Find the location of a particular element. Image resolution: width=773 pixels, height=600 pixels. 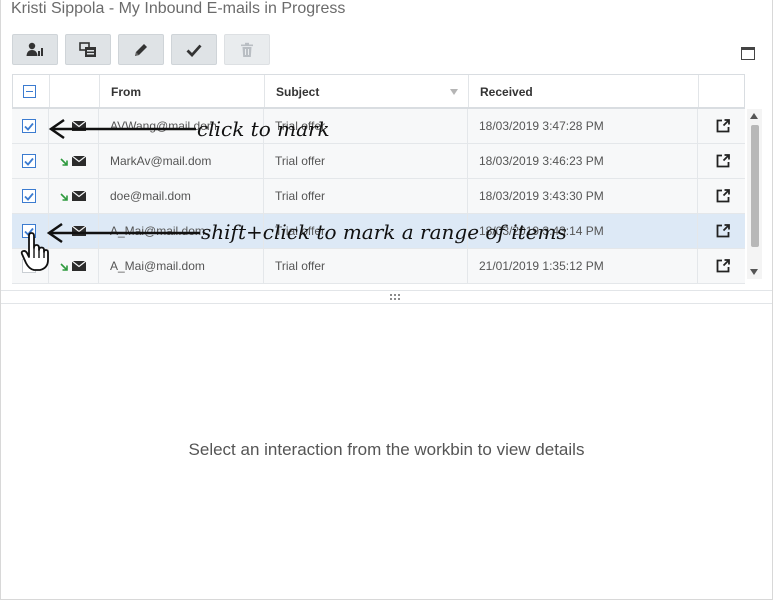

workbin-person-button is located at coordinates (35, 49).